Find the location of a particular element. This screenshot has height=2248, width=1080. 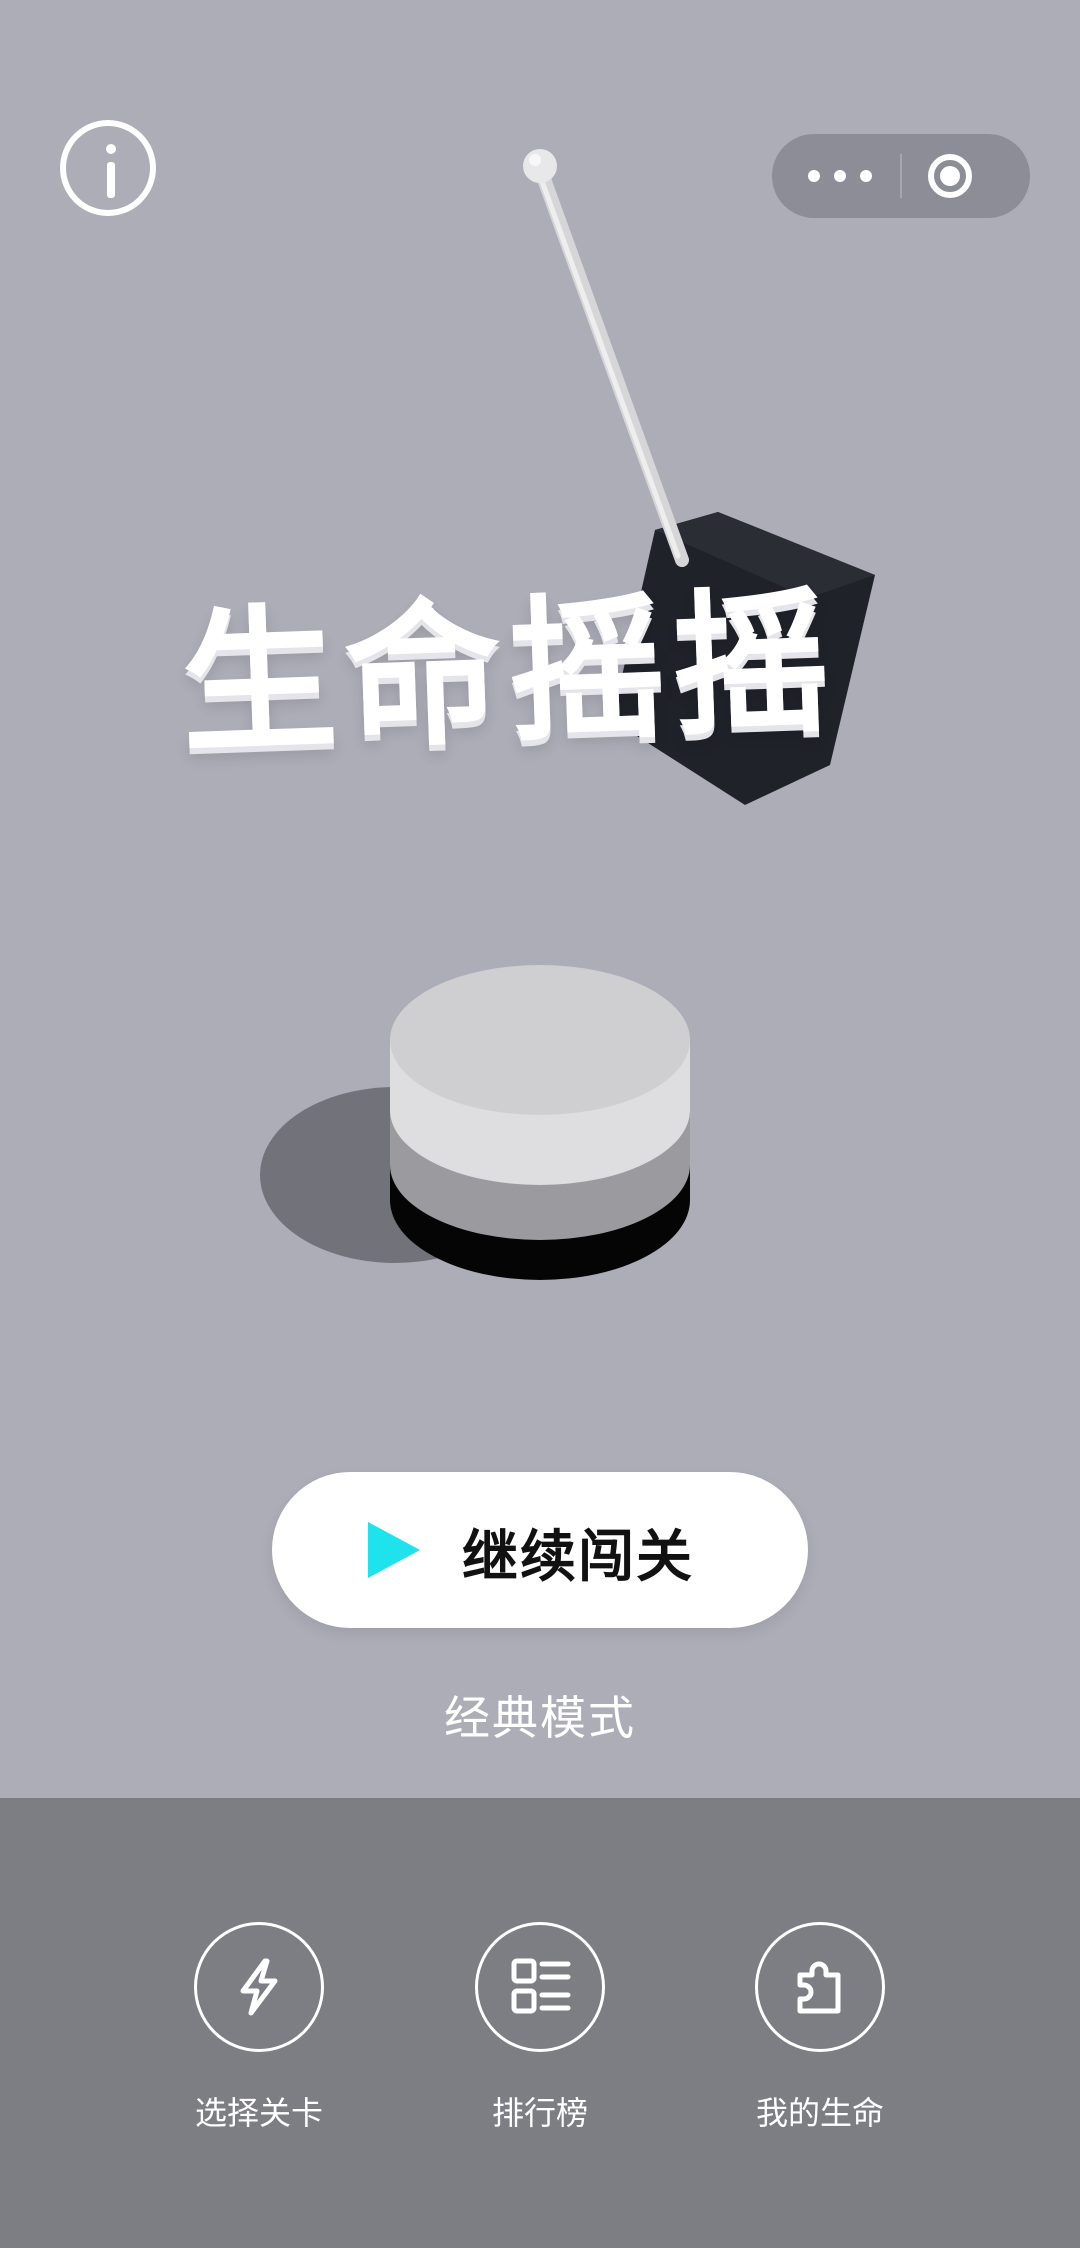

nav-label: 选择关卡 is located at coordinates (258, 2113).